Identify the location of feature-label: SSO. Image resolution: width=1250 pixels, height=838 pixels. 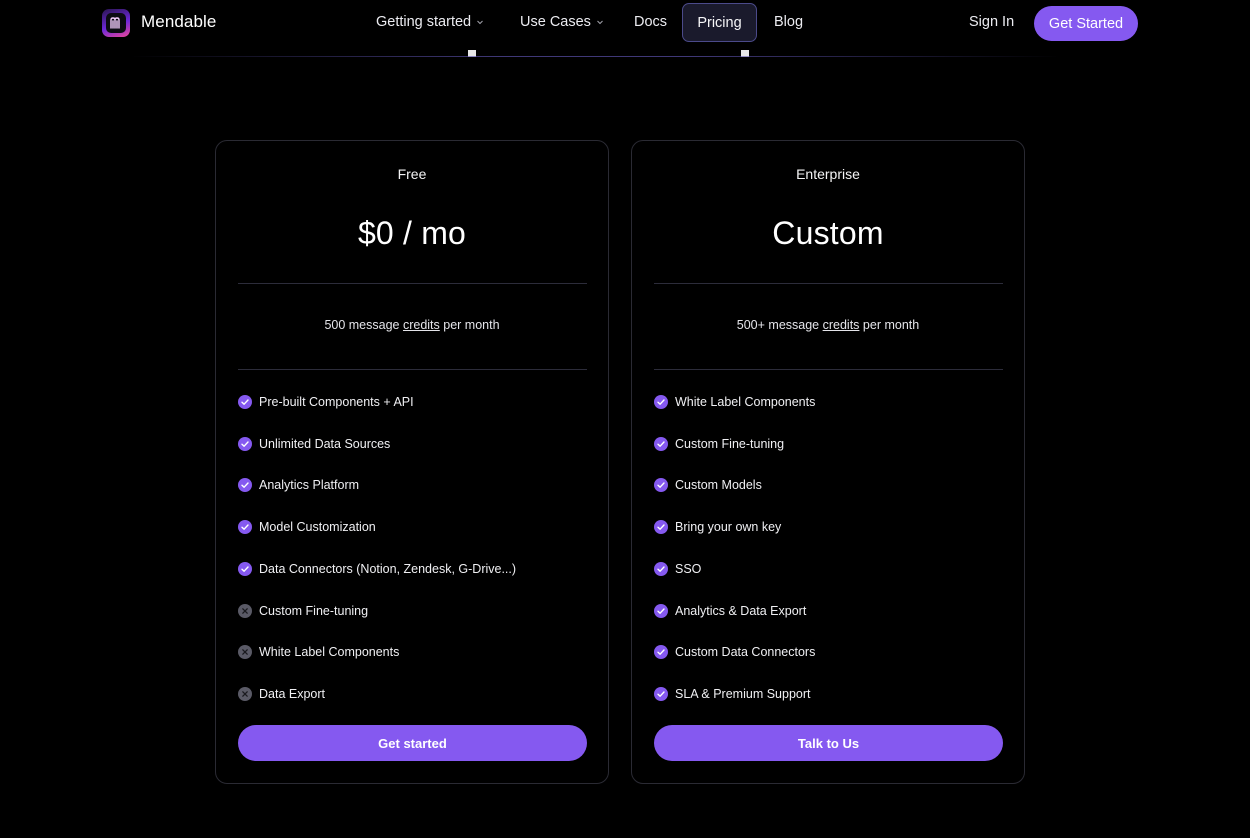
(688, 568).